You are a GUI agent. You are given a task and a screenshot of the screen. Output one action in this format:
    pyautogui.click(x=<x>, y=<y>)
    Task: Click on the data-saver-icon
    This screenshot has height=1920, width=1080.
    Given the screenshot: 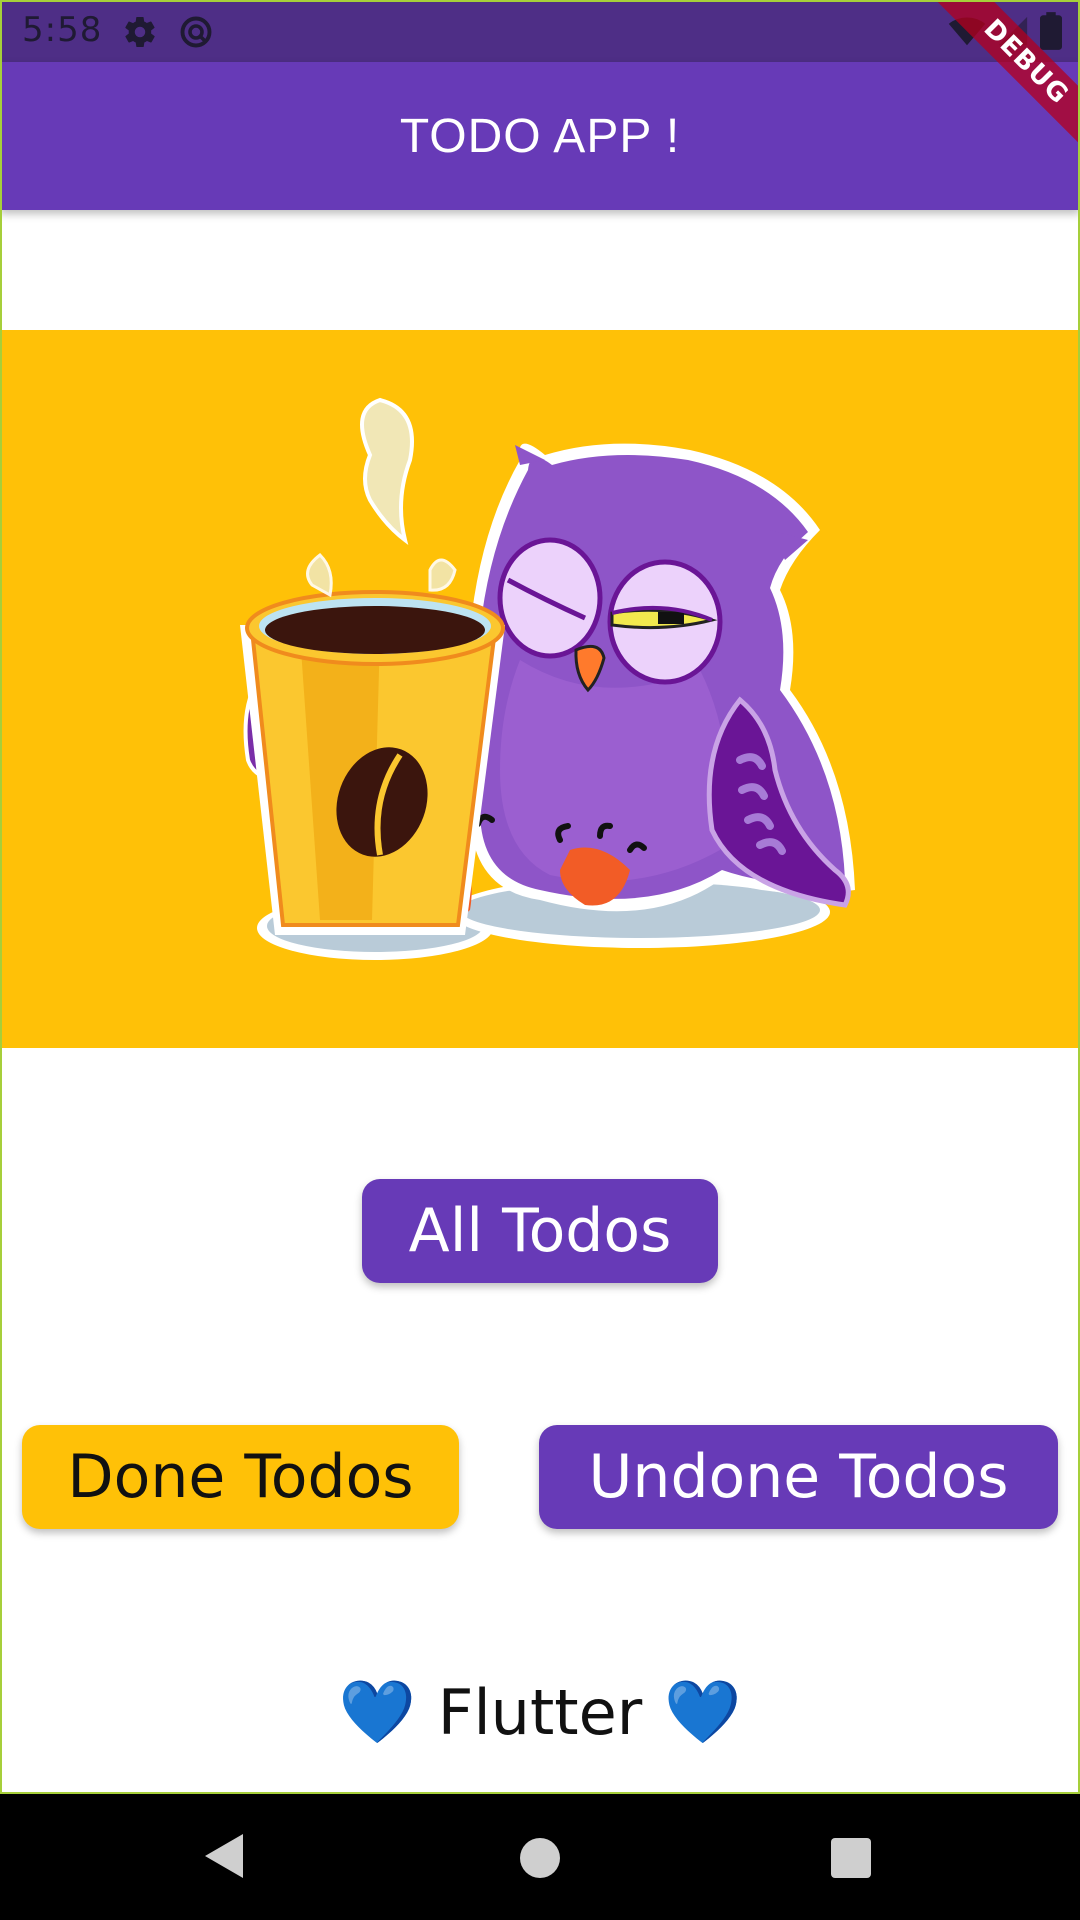 What is the action you would take?
    pyautogui.click(x=196, y=32)
    